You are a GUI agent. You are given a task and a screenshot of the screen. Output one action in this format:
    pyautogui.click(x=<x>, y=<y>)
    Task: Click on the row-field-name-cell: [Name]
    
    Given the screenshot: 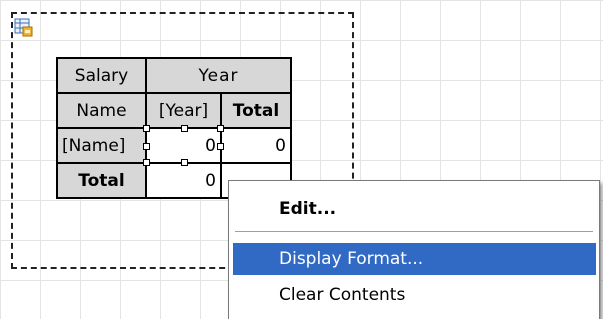 What is the action you would take?
    pyautogui.click(x=101, y=145)
    